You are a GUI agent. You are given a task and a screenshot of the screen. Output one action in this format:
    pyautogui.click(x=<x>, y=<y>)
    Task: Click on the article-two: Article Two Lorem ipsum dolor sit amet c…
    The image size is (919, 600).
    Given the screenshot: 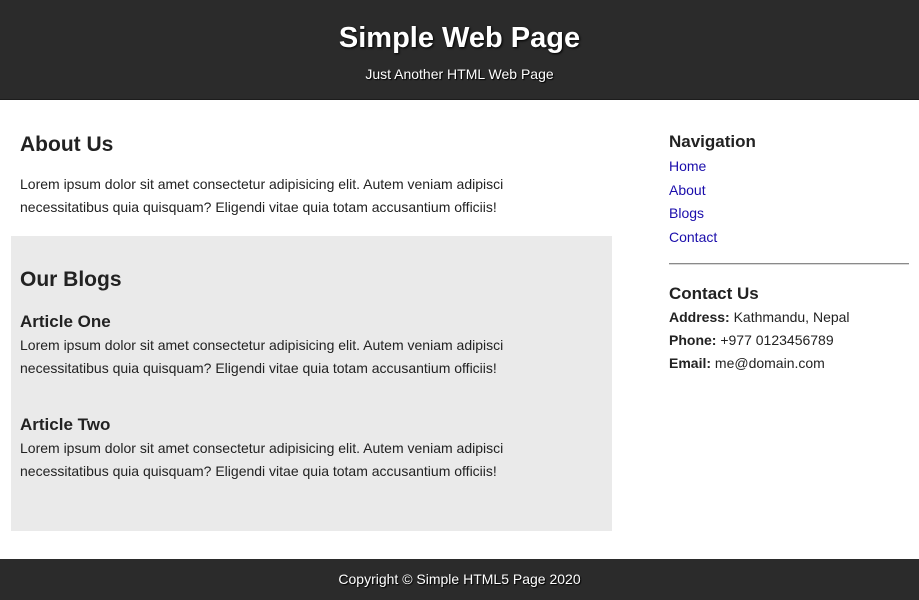 What is the action you would take?
    pyautogui.click(x=280, y=448)
    